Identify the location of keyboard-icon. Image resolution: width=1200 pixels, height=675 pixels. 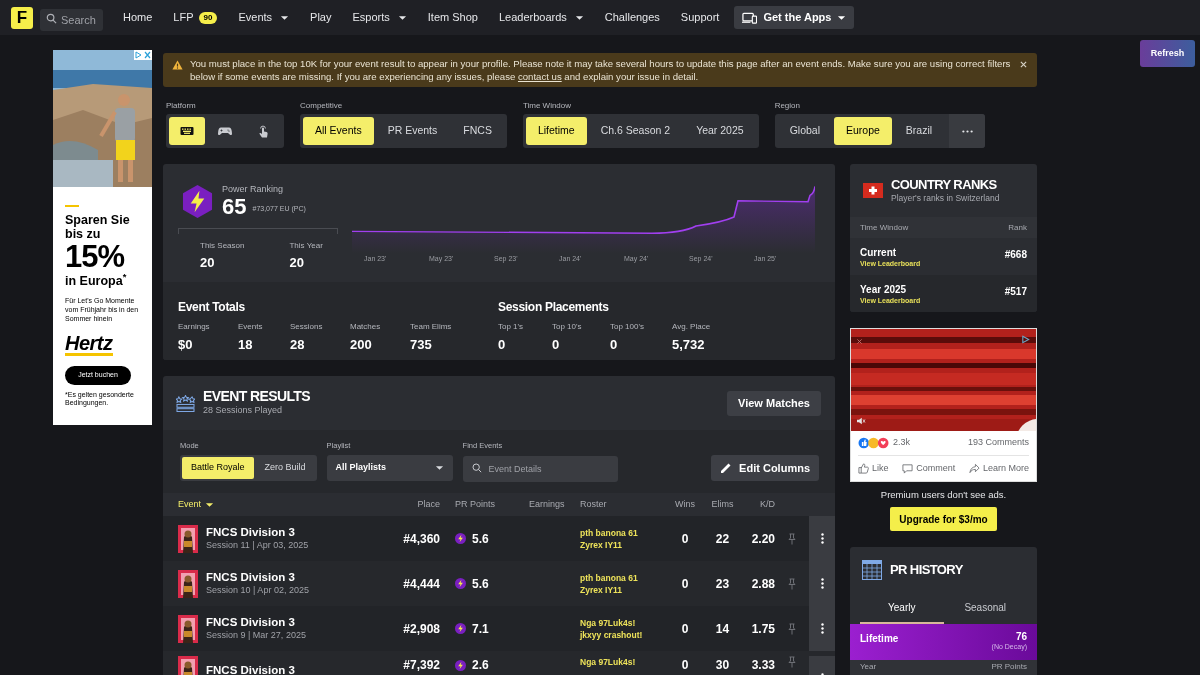
(187, 131).